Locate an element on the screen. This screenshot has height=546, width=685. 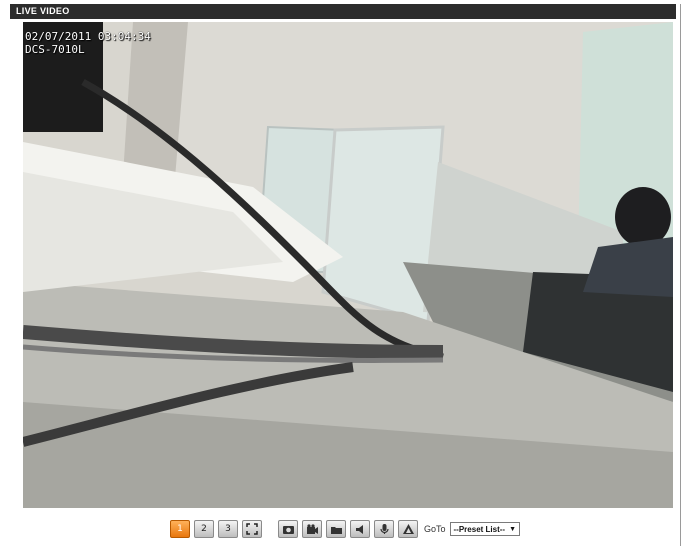
divider is located at coordinates (680, 275).